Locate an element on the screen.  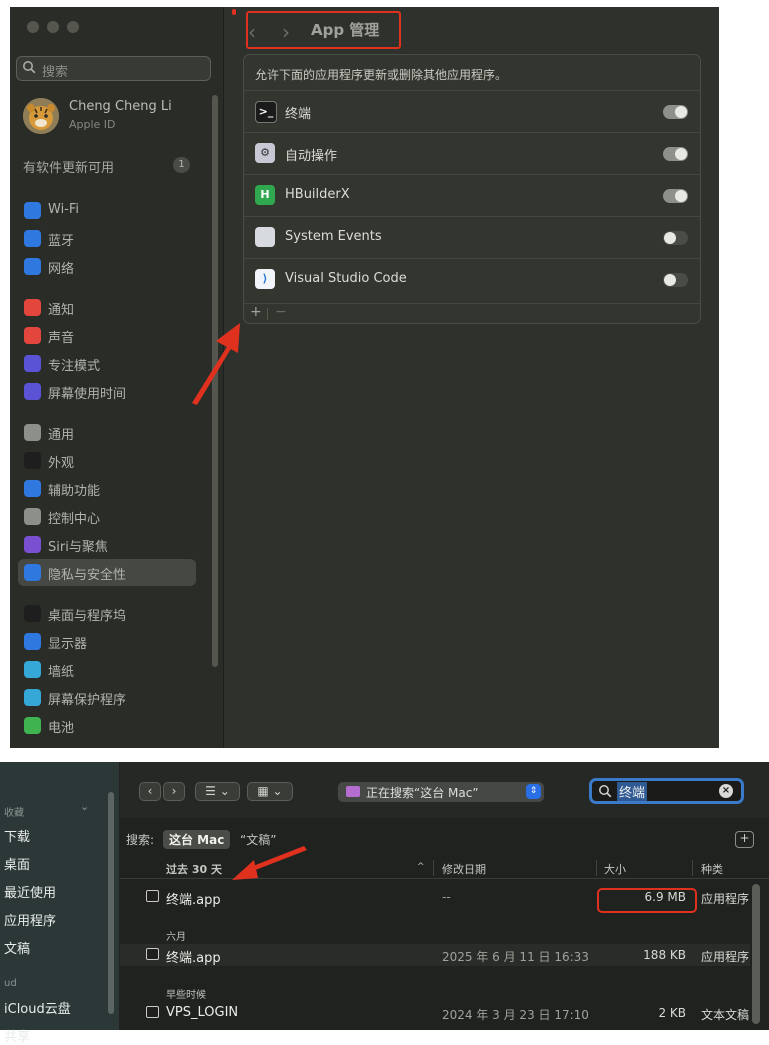
file-date: 2024 年 3 月 23 日 17:10 is located at coordinates (515, 1015).